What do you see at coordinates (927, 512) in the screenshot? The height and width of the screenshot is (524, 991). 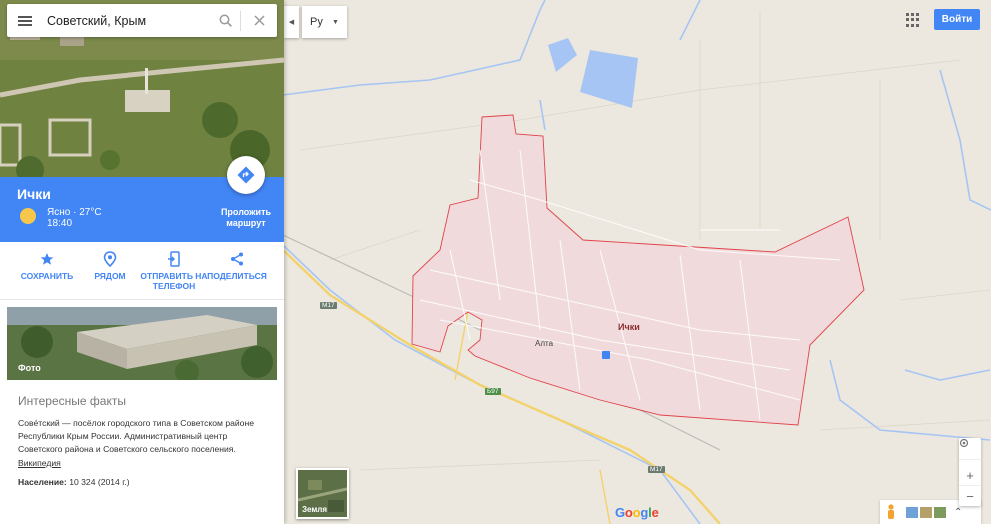 I see `imagery-thumbnails` at bounding box center [927, 512].